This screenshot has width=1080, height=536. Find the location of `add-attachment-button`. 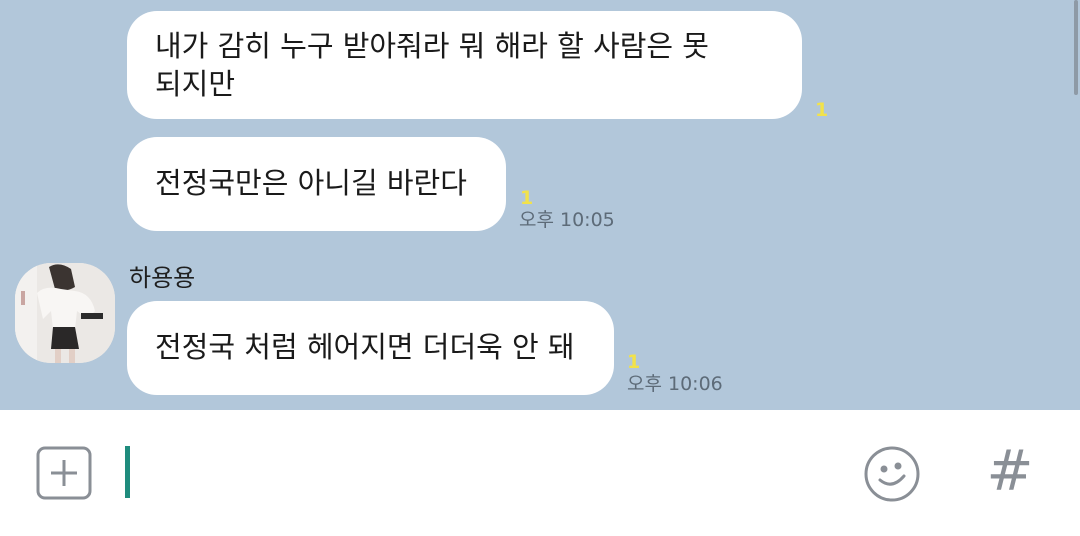

add-attachment-button is located at coordinates (64, 473).